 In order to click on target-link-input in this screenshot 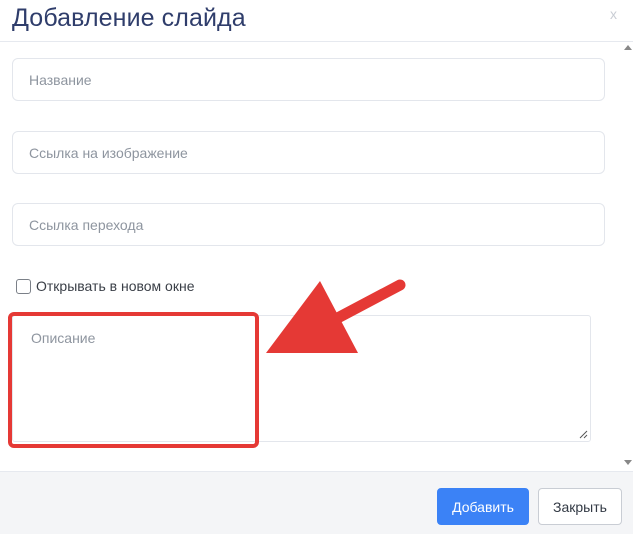, I will do `click(308, 224)`.